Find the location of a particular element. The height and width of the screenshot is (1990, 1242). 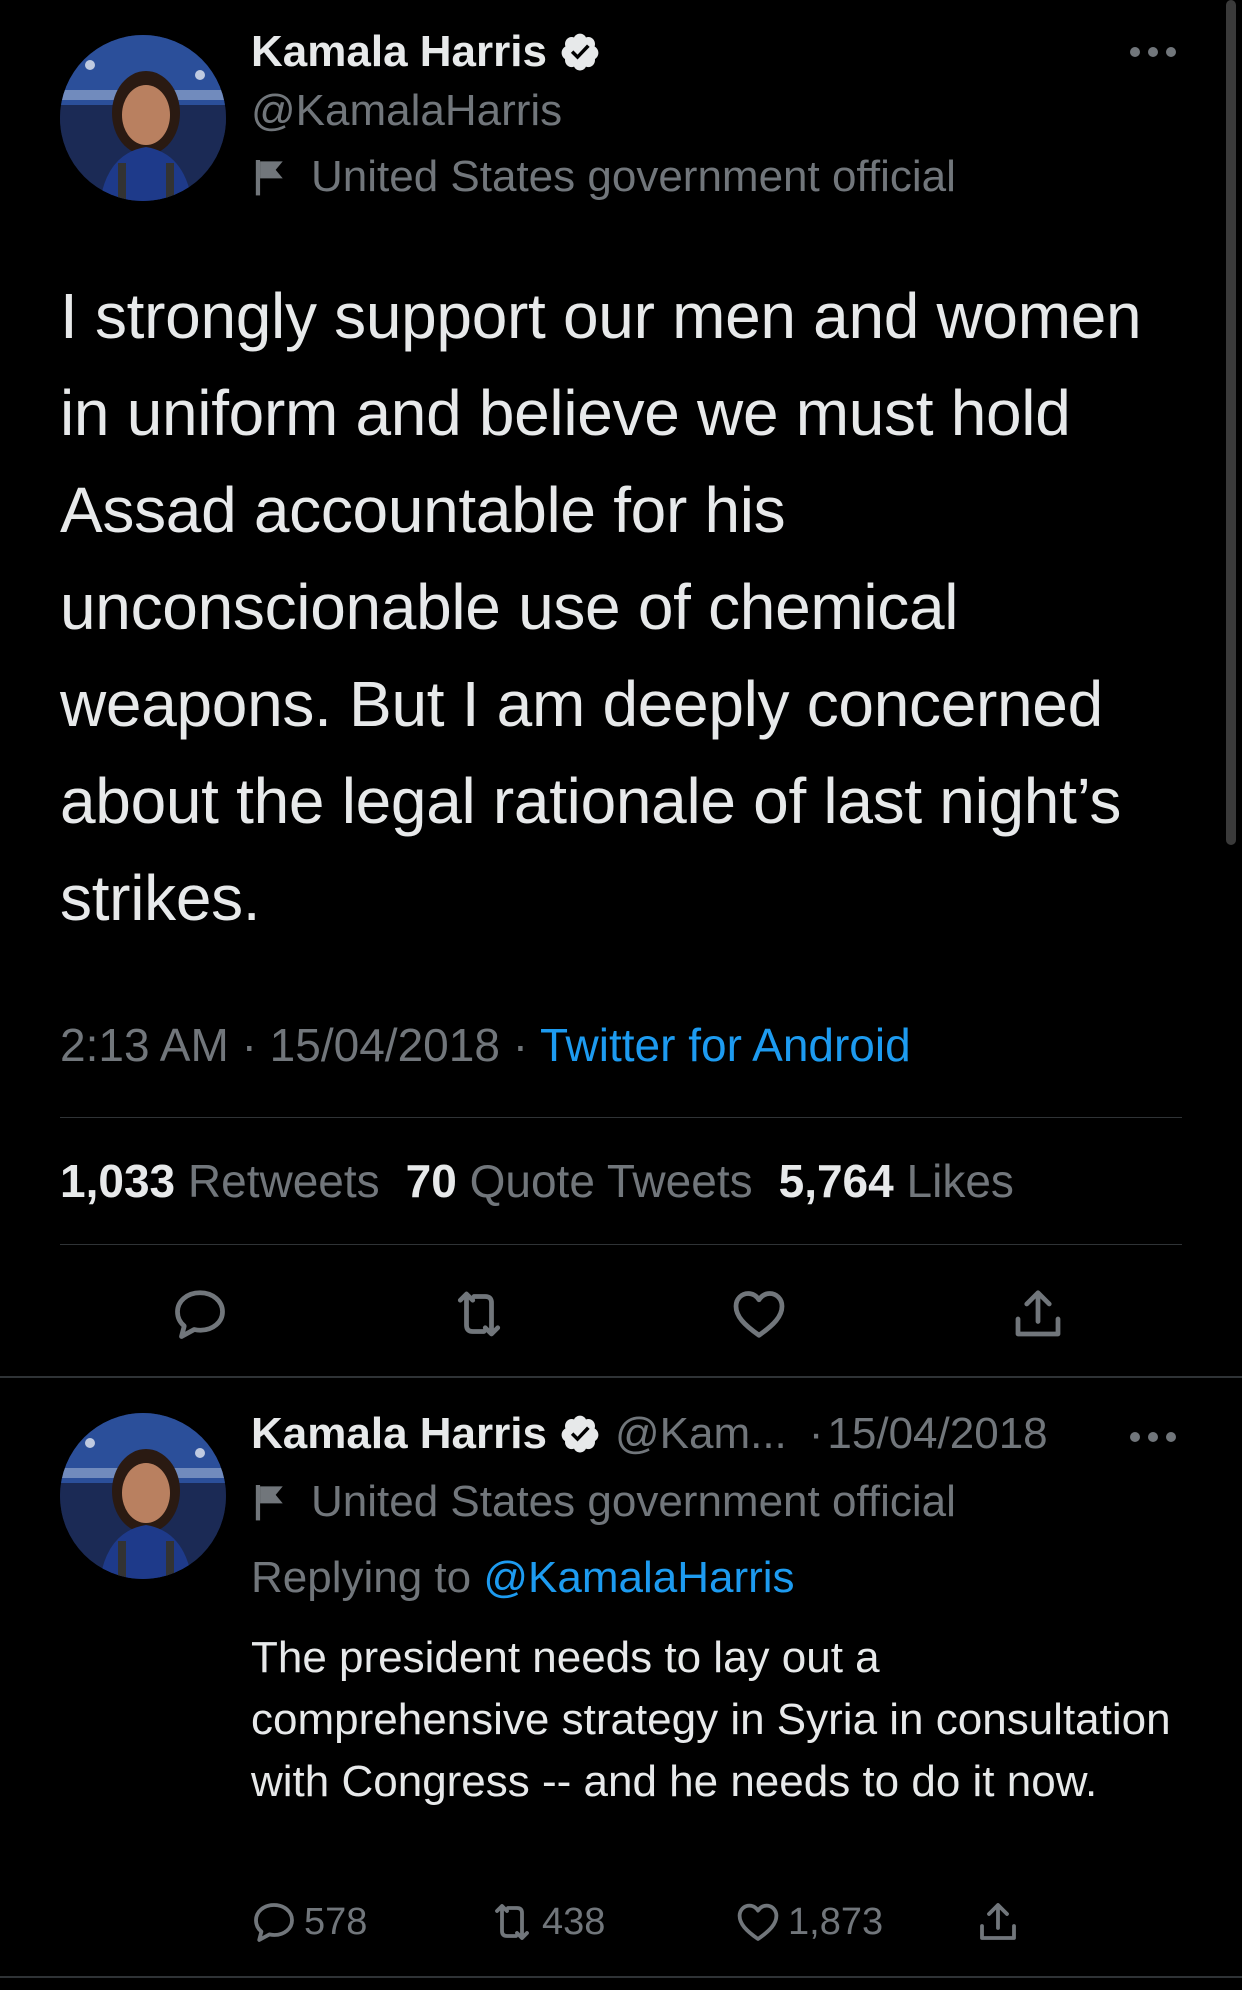

author-name-row: Kamala Harris is located at coordinates (426, 52).